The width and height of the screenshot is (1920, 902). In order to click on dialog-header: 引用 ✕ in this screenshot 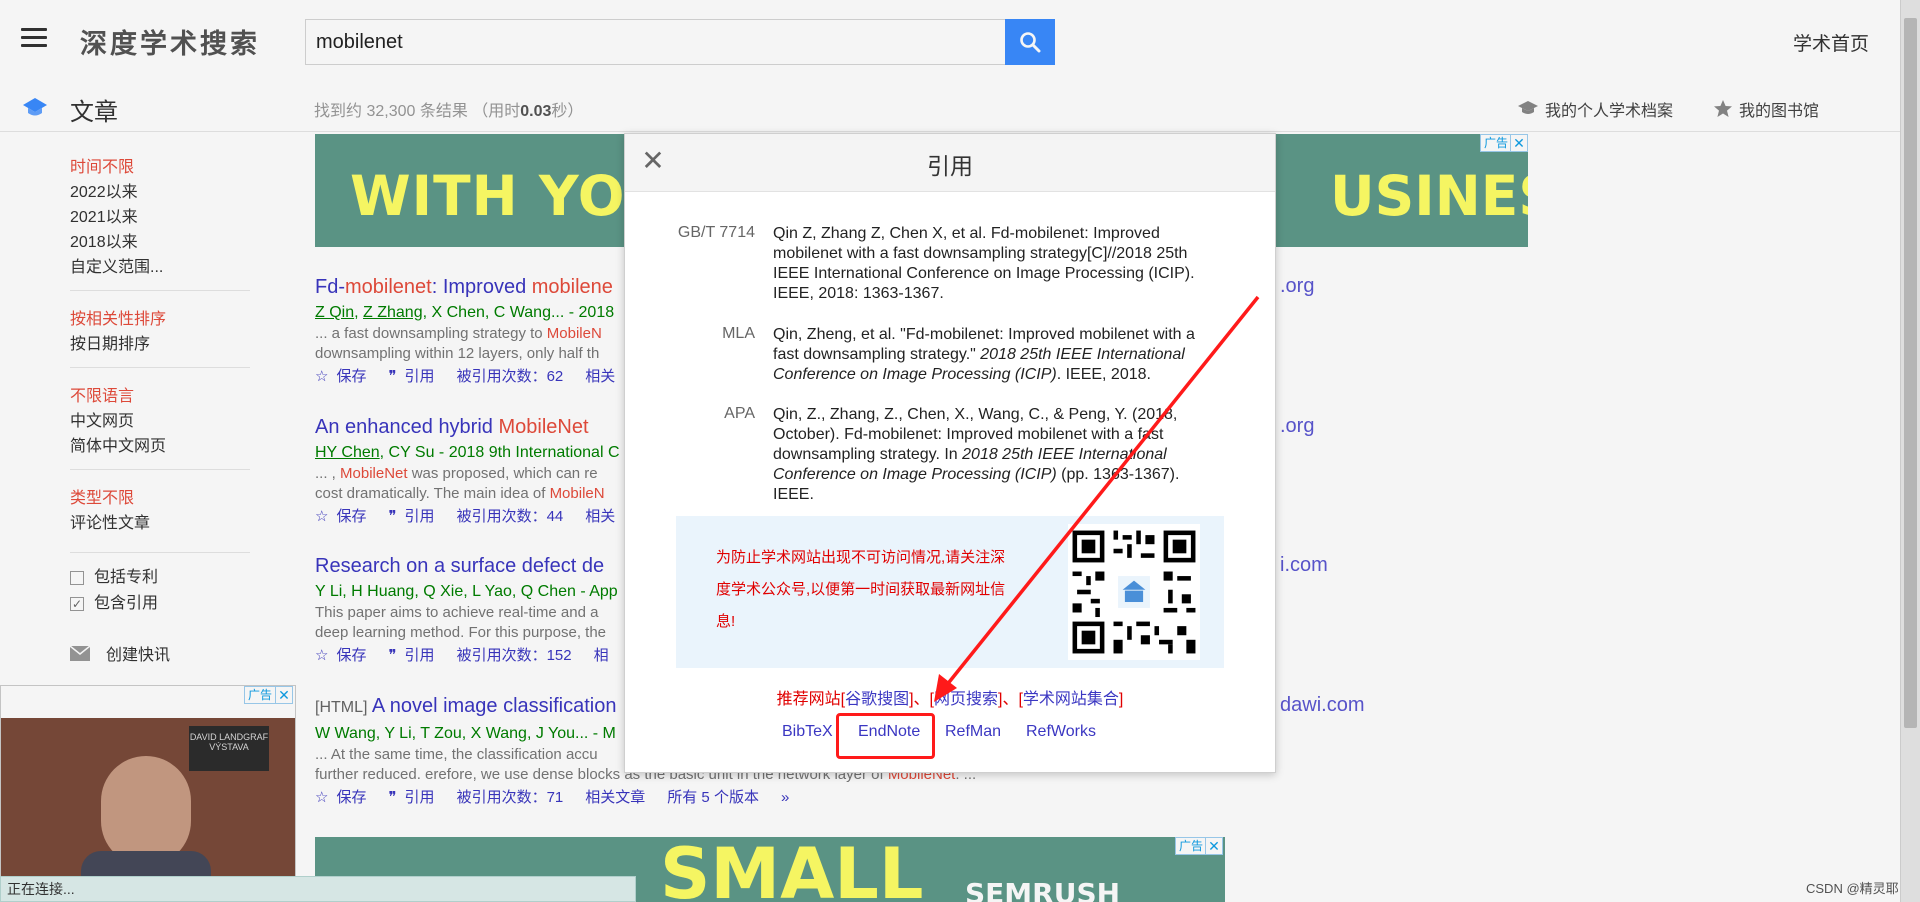, I will do `click(950, 163)`.